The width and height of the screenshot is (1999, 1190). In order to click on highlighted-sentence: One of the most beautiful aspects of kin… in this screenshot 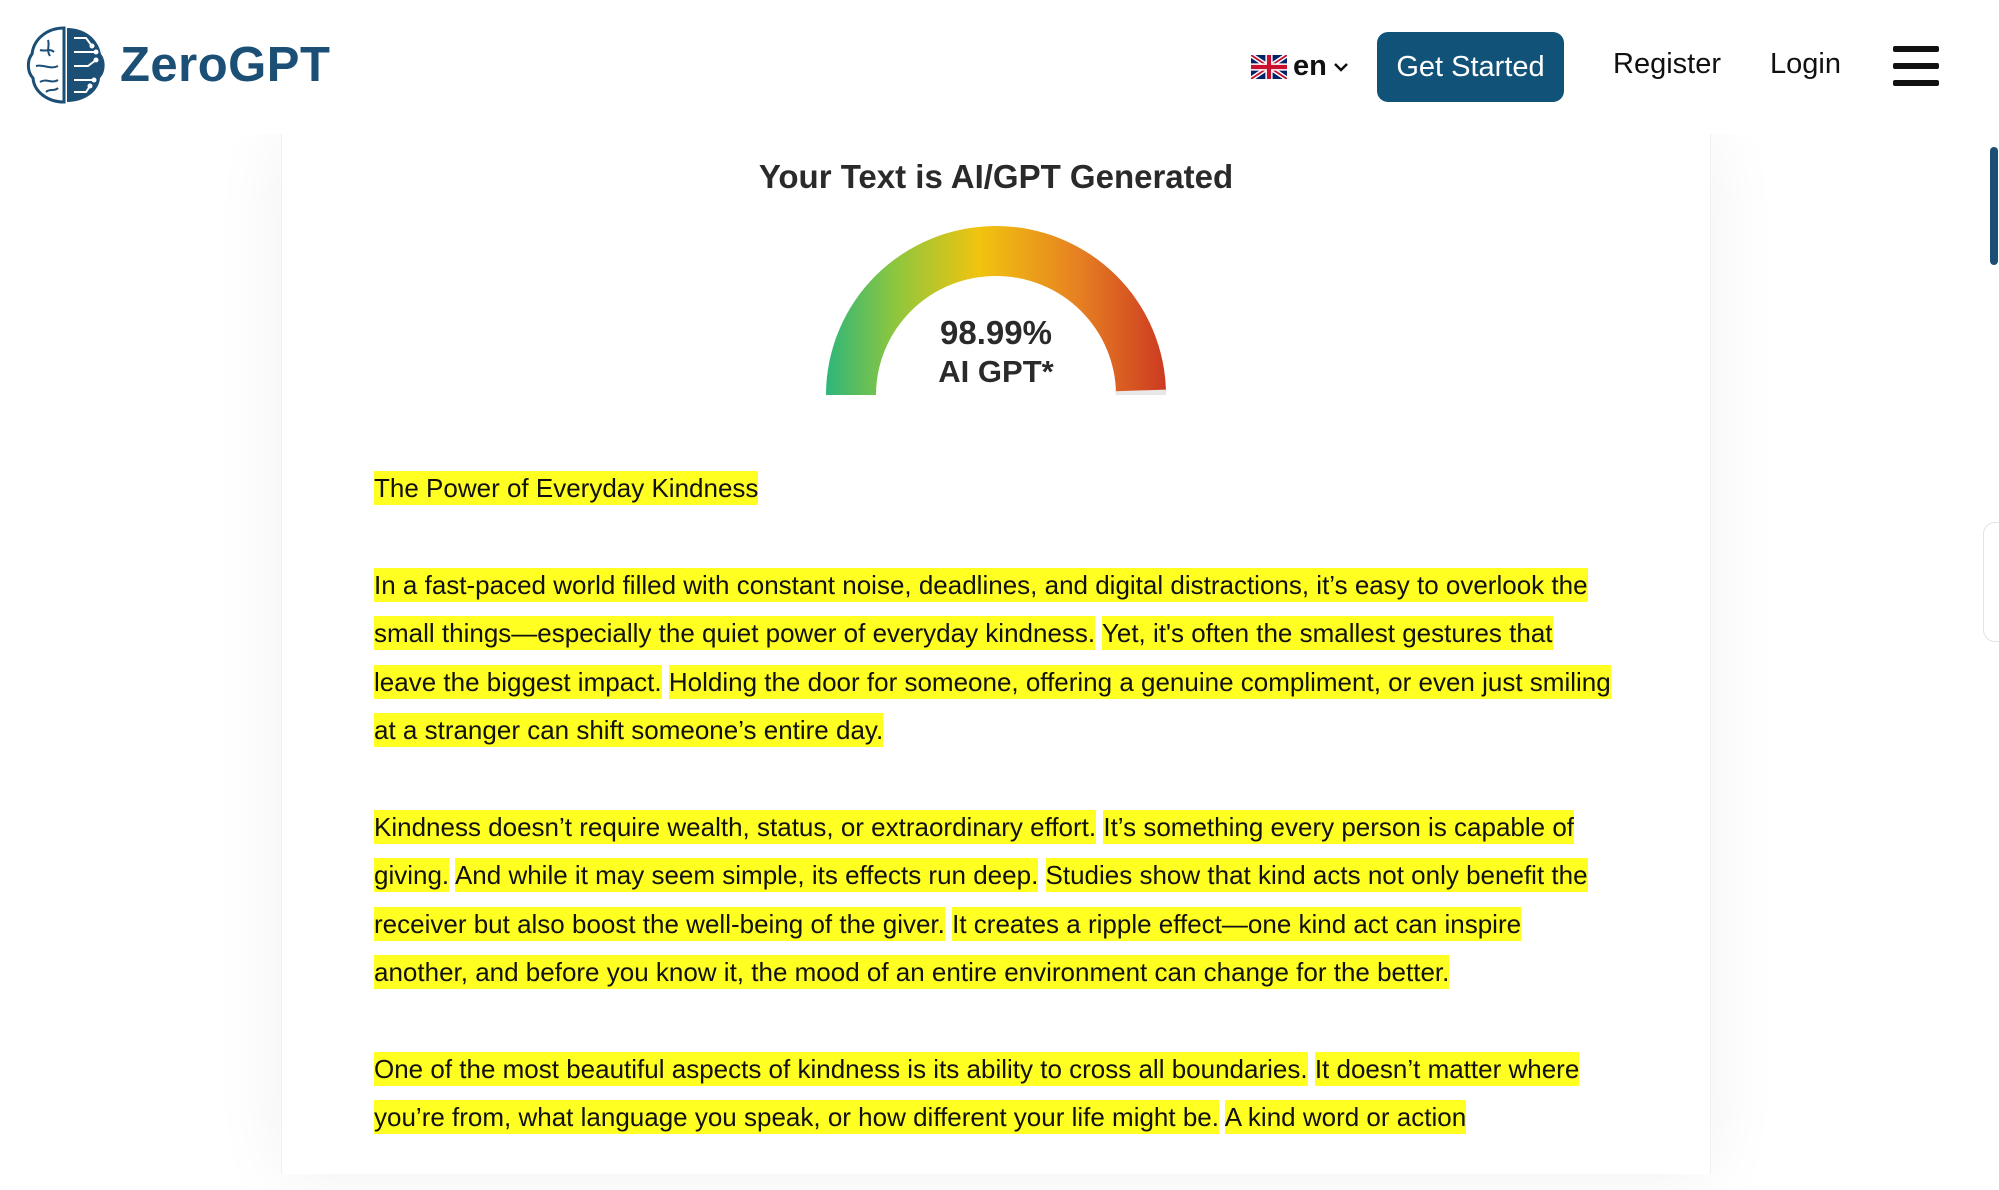, I will do `click(841, 1068)`.